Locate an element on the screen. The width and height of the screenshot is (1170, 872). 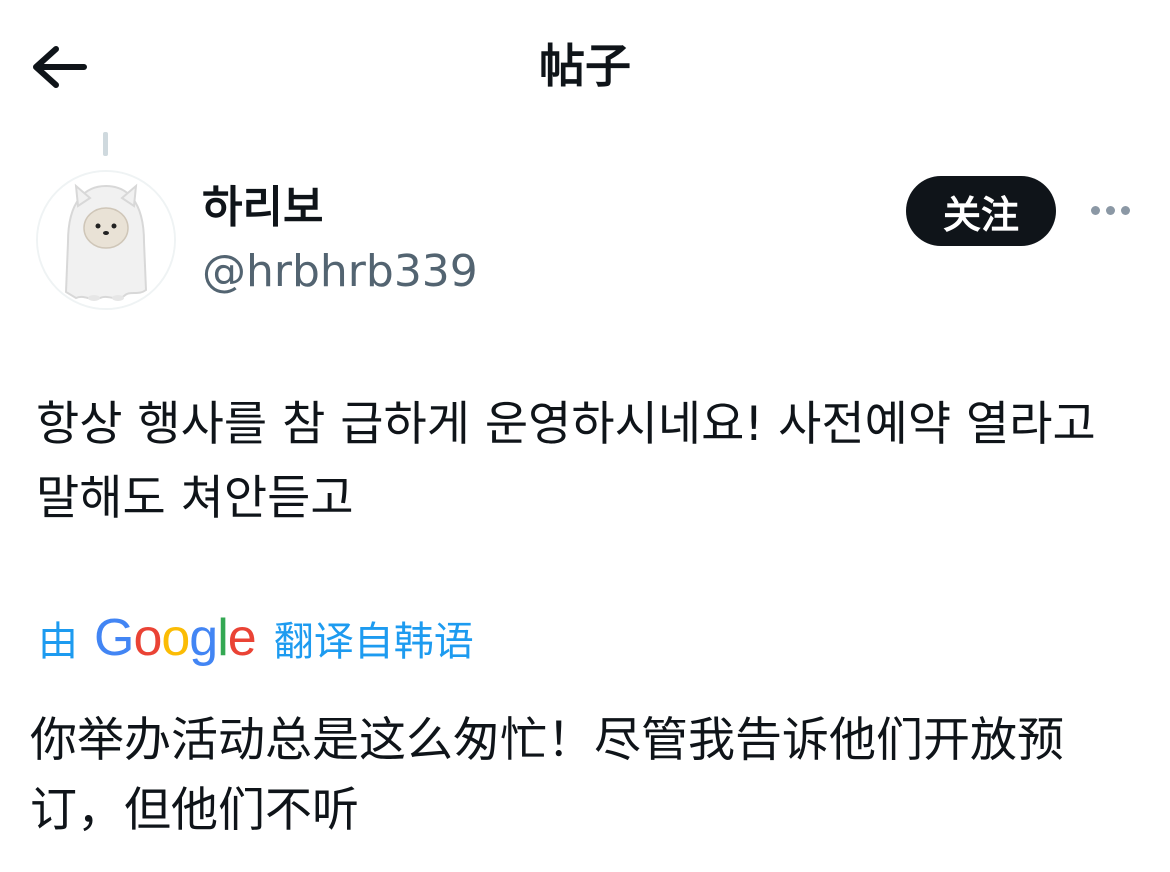
thread-connector-line is located at coordinates (105, 144).